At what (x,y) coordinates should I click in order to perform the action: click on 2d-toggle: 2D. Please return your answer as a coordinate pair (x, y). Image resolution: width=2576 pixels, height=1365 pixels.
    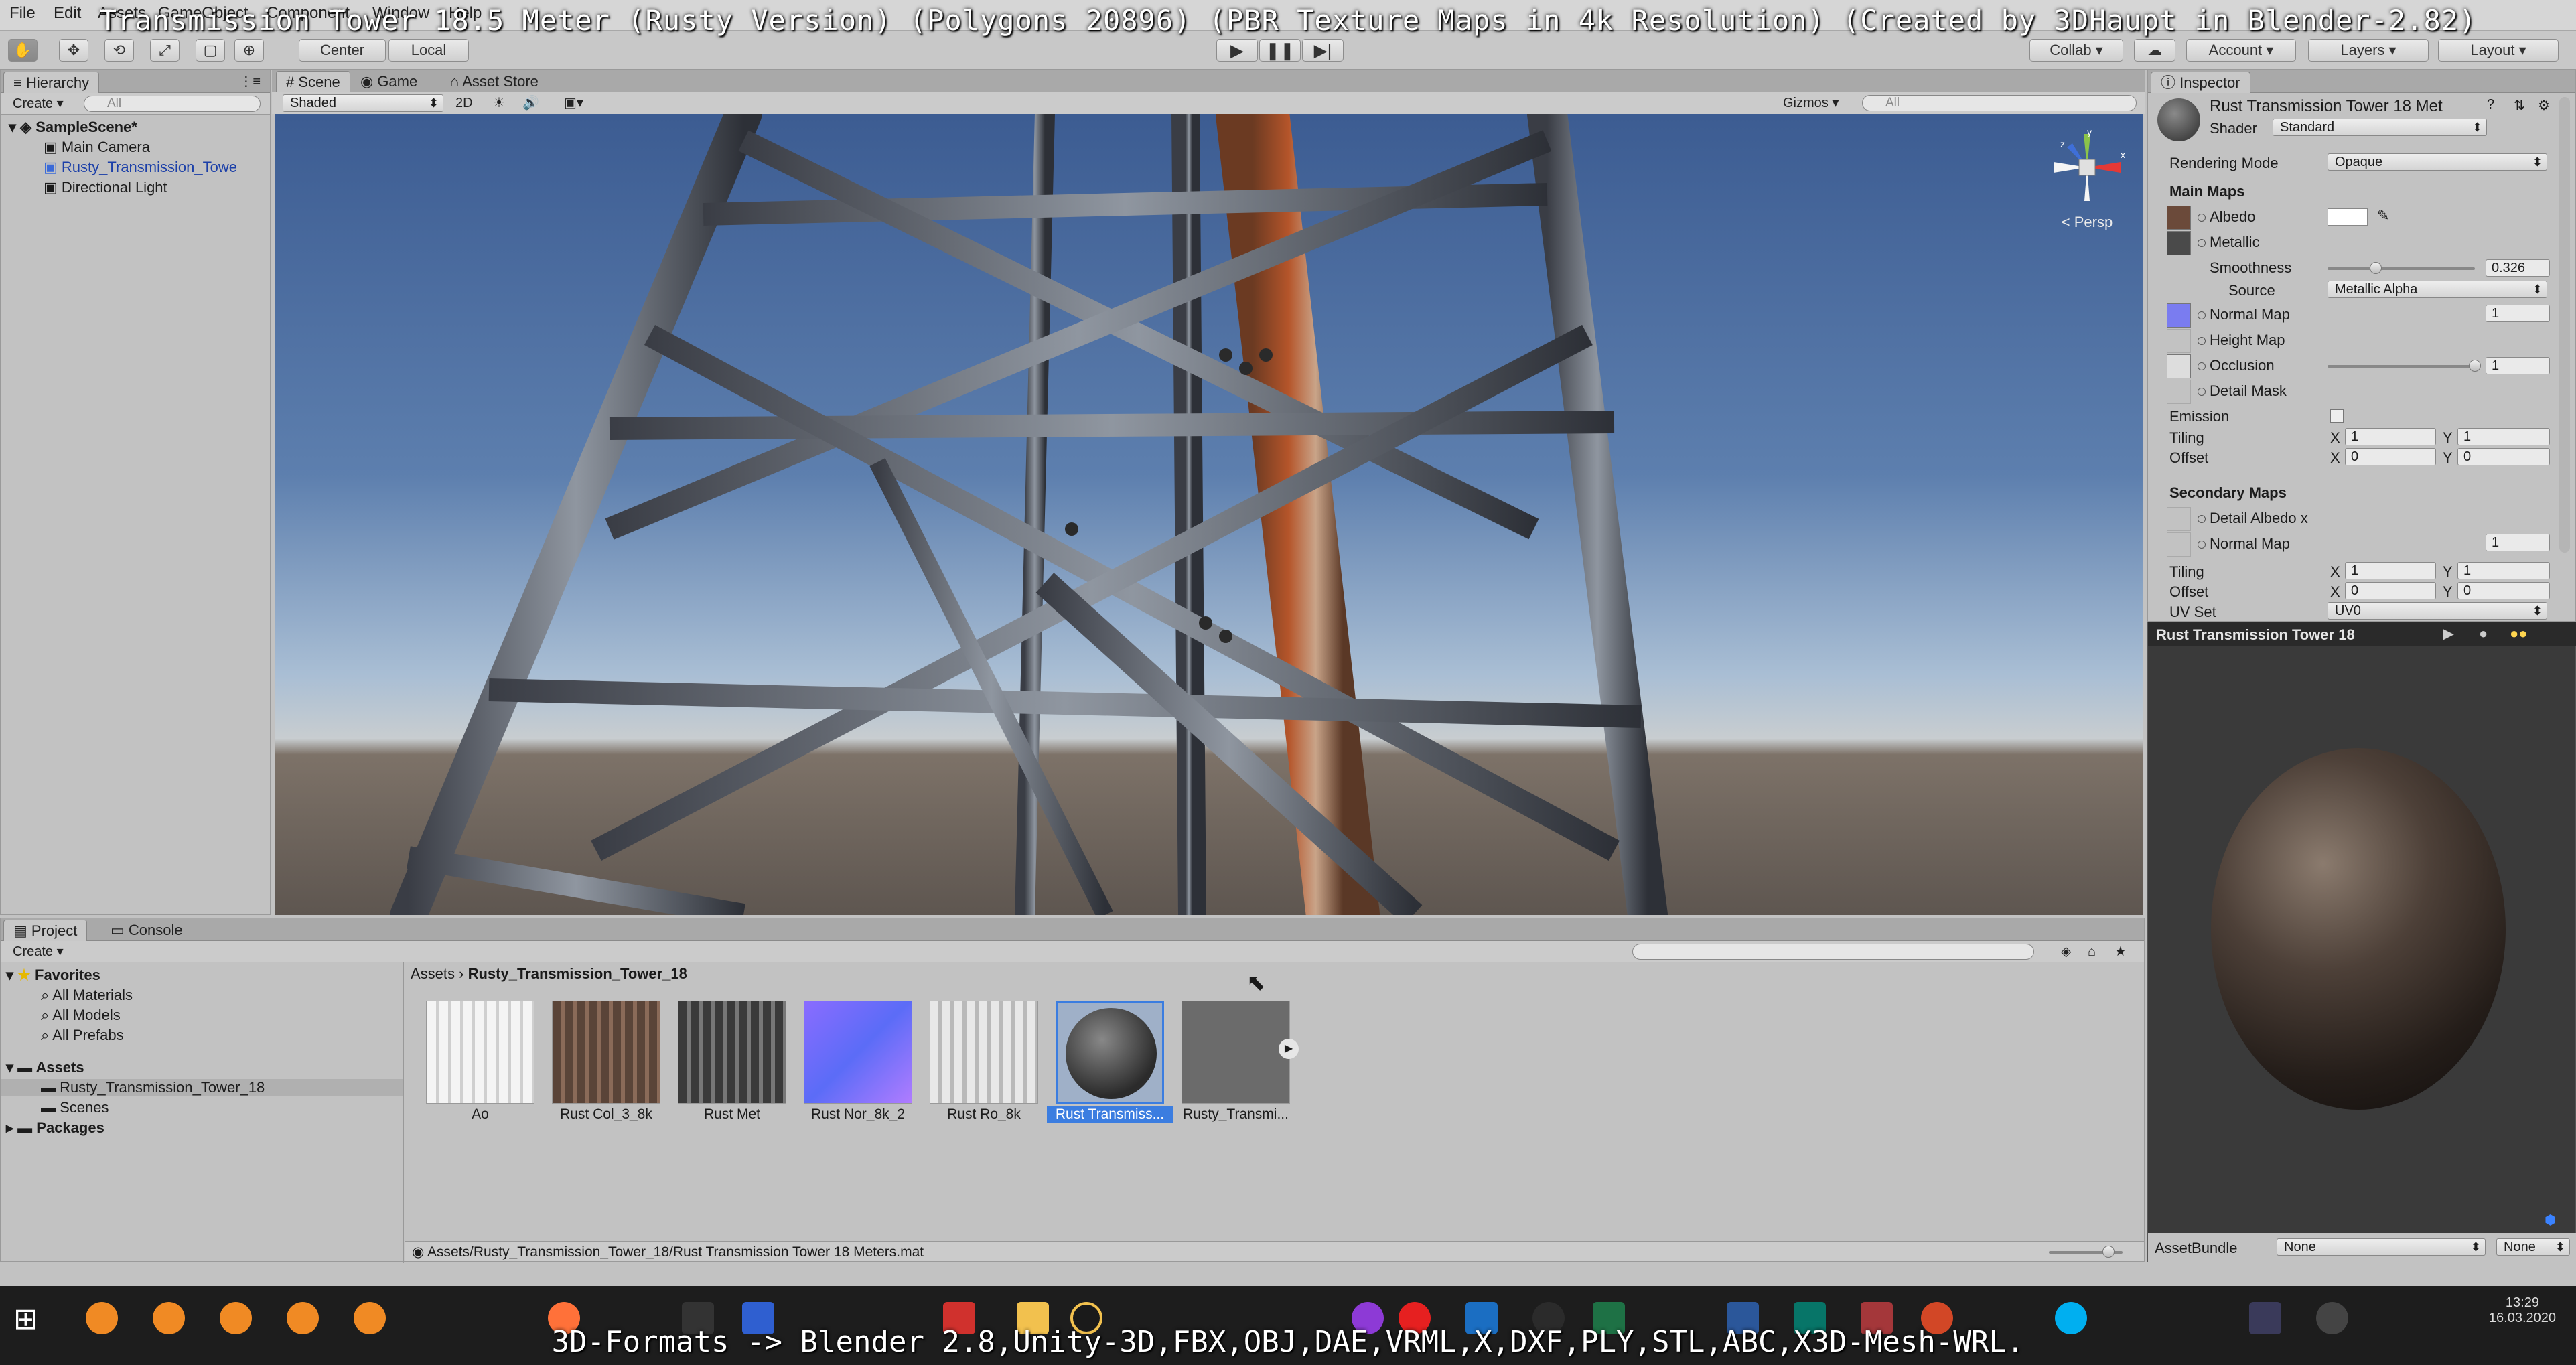
    Looking at the image, I should click on (464, 103).